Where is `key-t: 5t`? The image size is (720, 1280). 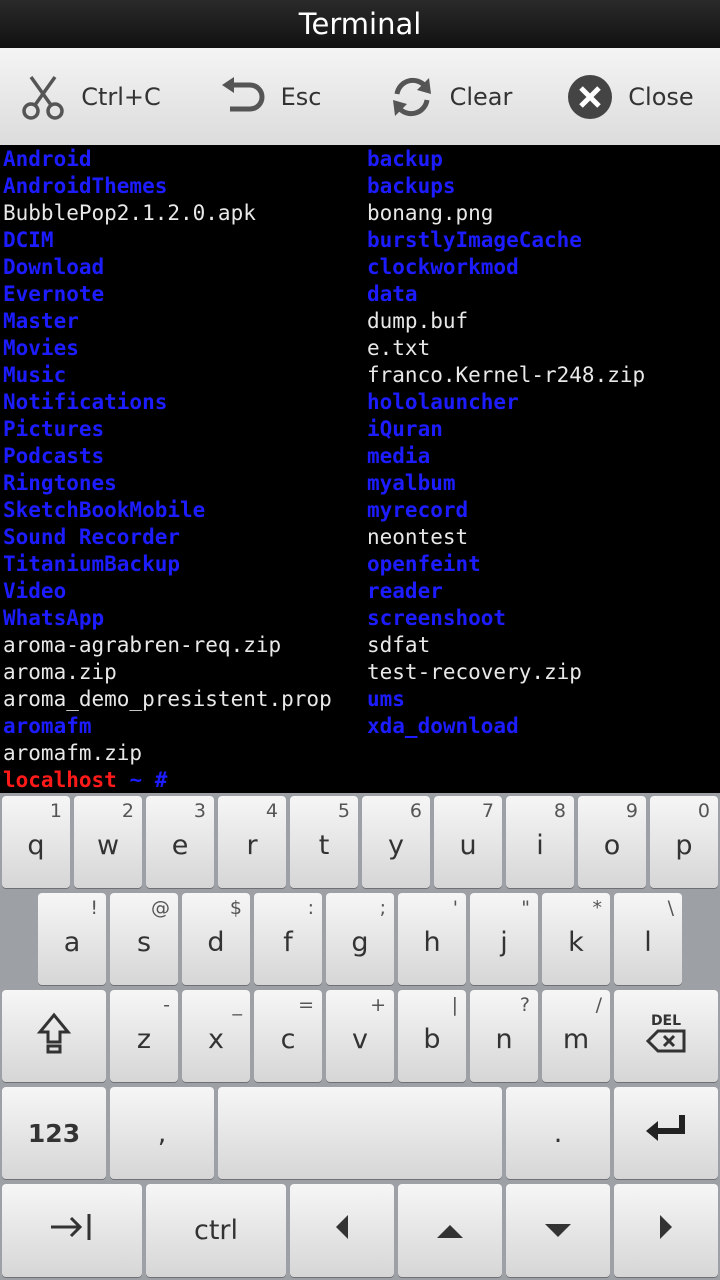
key-t: 5t is located at coordinates (324, 842).